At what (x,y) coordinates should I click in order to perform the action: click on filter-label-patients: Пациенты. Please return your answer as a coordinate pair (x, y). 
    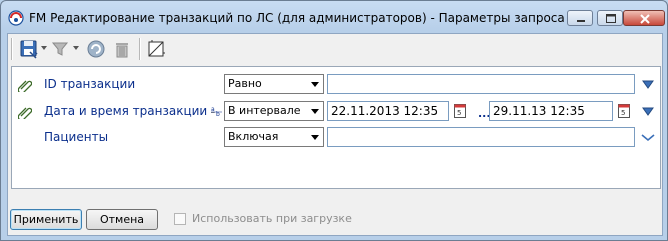
    Looking at the image, I should click on (76, 137).